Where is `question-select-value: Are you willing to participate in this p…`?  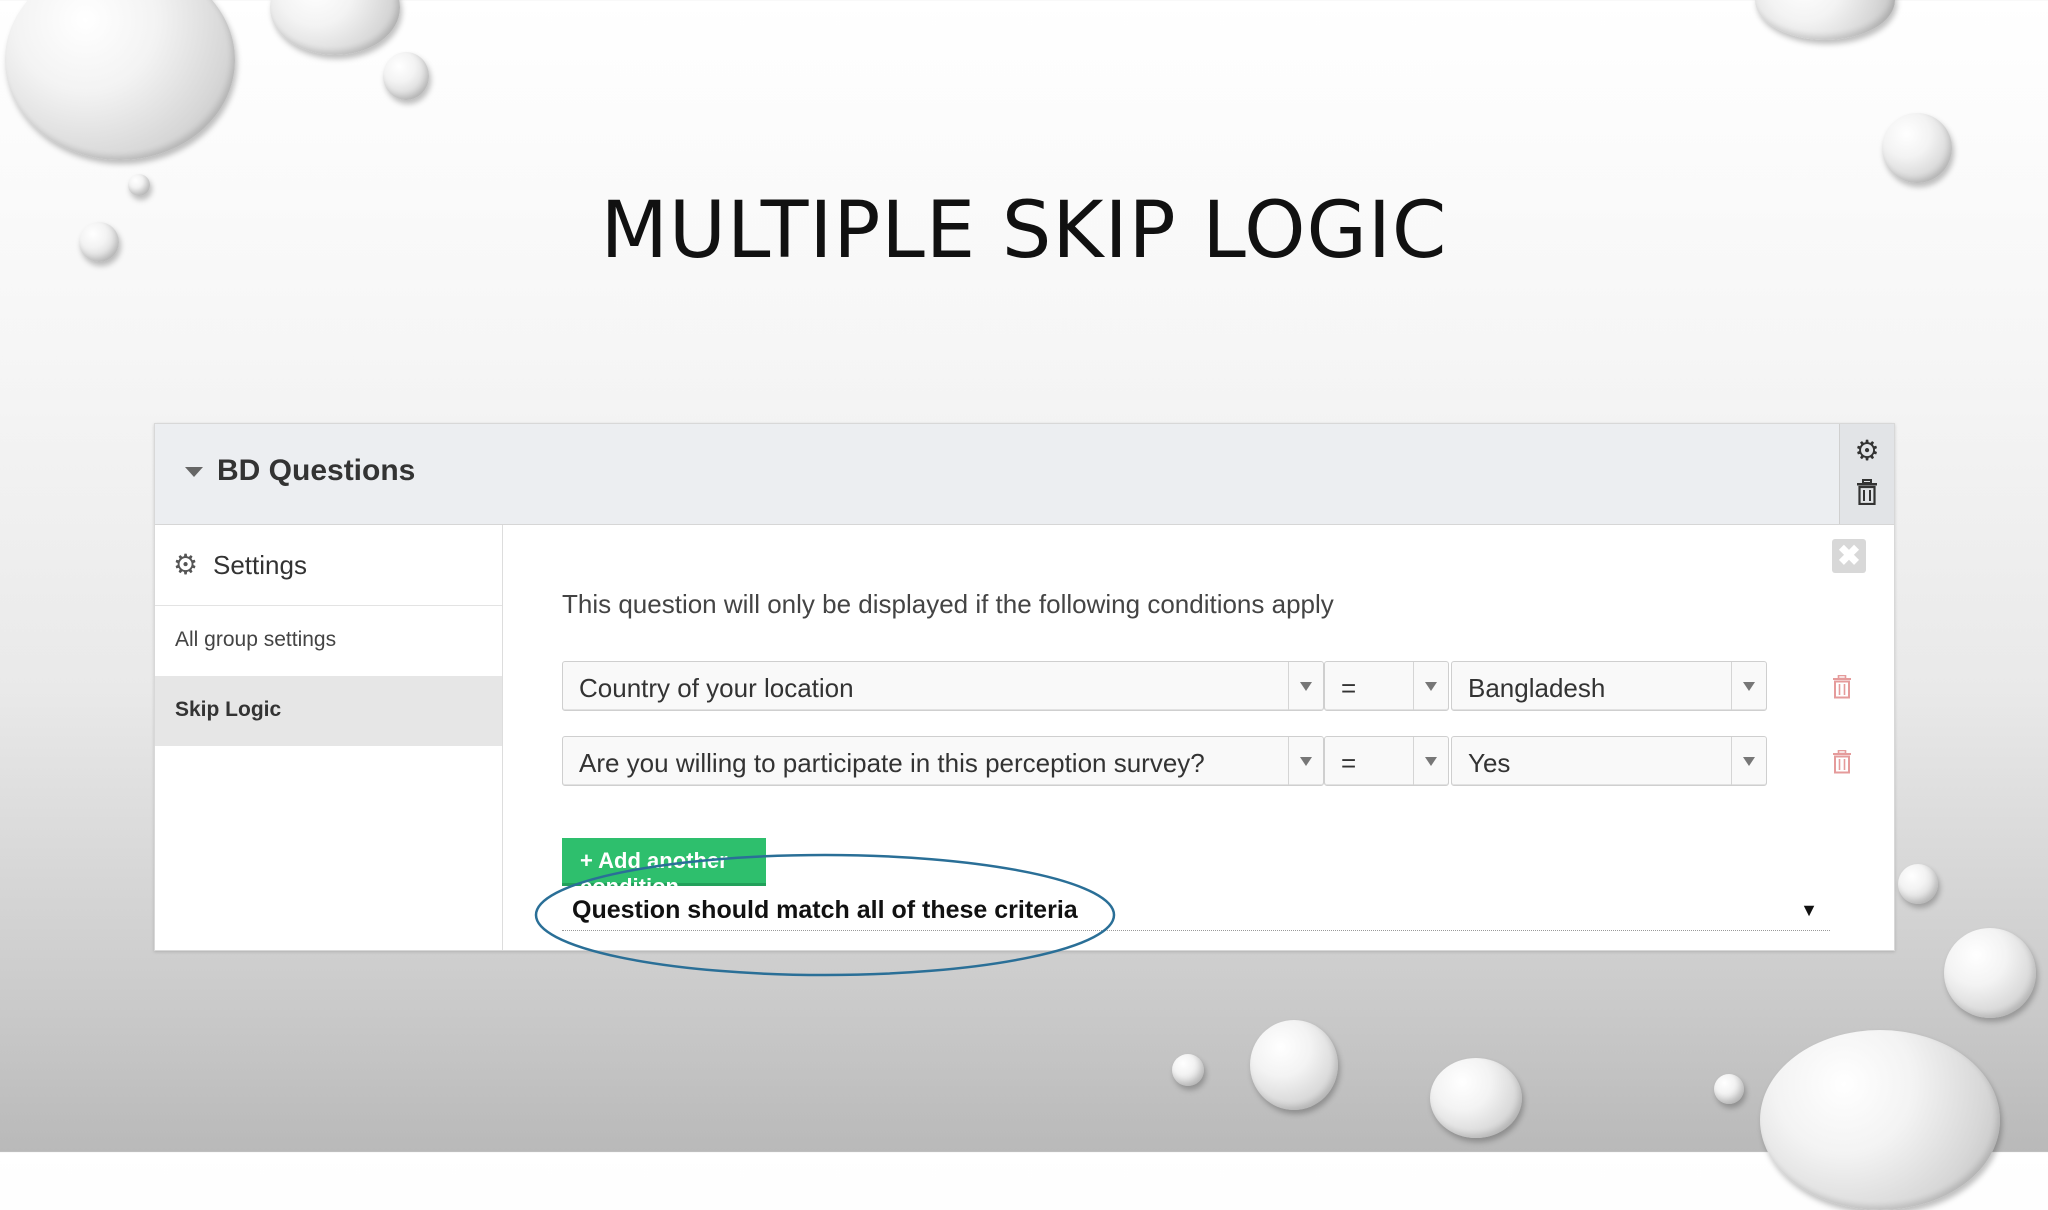 question-select-value: Are you willing to participate in this p… is located at coordinates (892, 763).